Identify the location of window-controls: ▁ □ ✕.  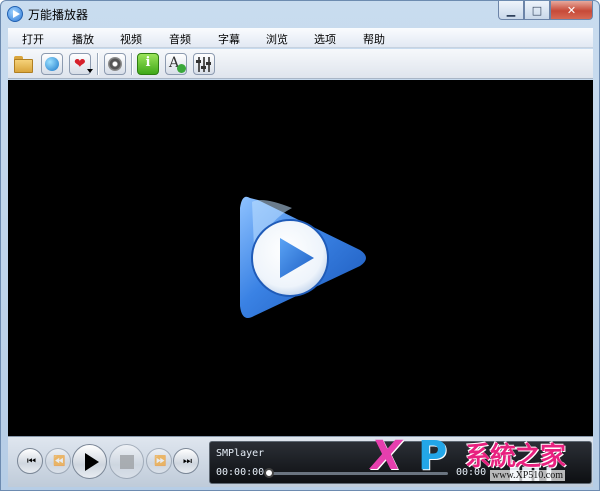
(545, 10).